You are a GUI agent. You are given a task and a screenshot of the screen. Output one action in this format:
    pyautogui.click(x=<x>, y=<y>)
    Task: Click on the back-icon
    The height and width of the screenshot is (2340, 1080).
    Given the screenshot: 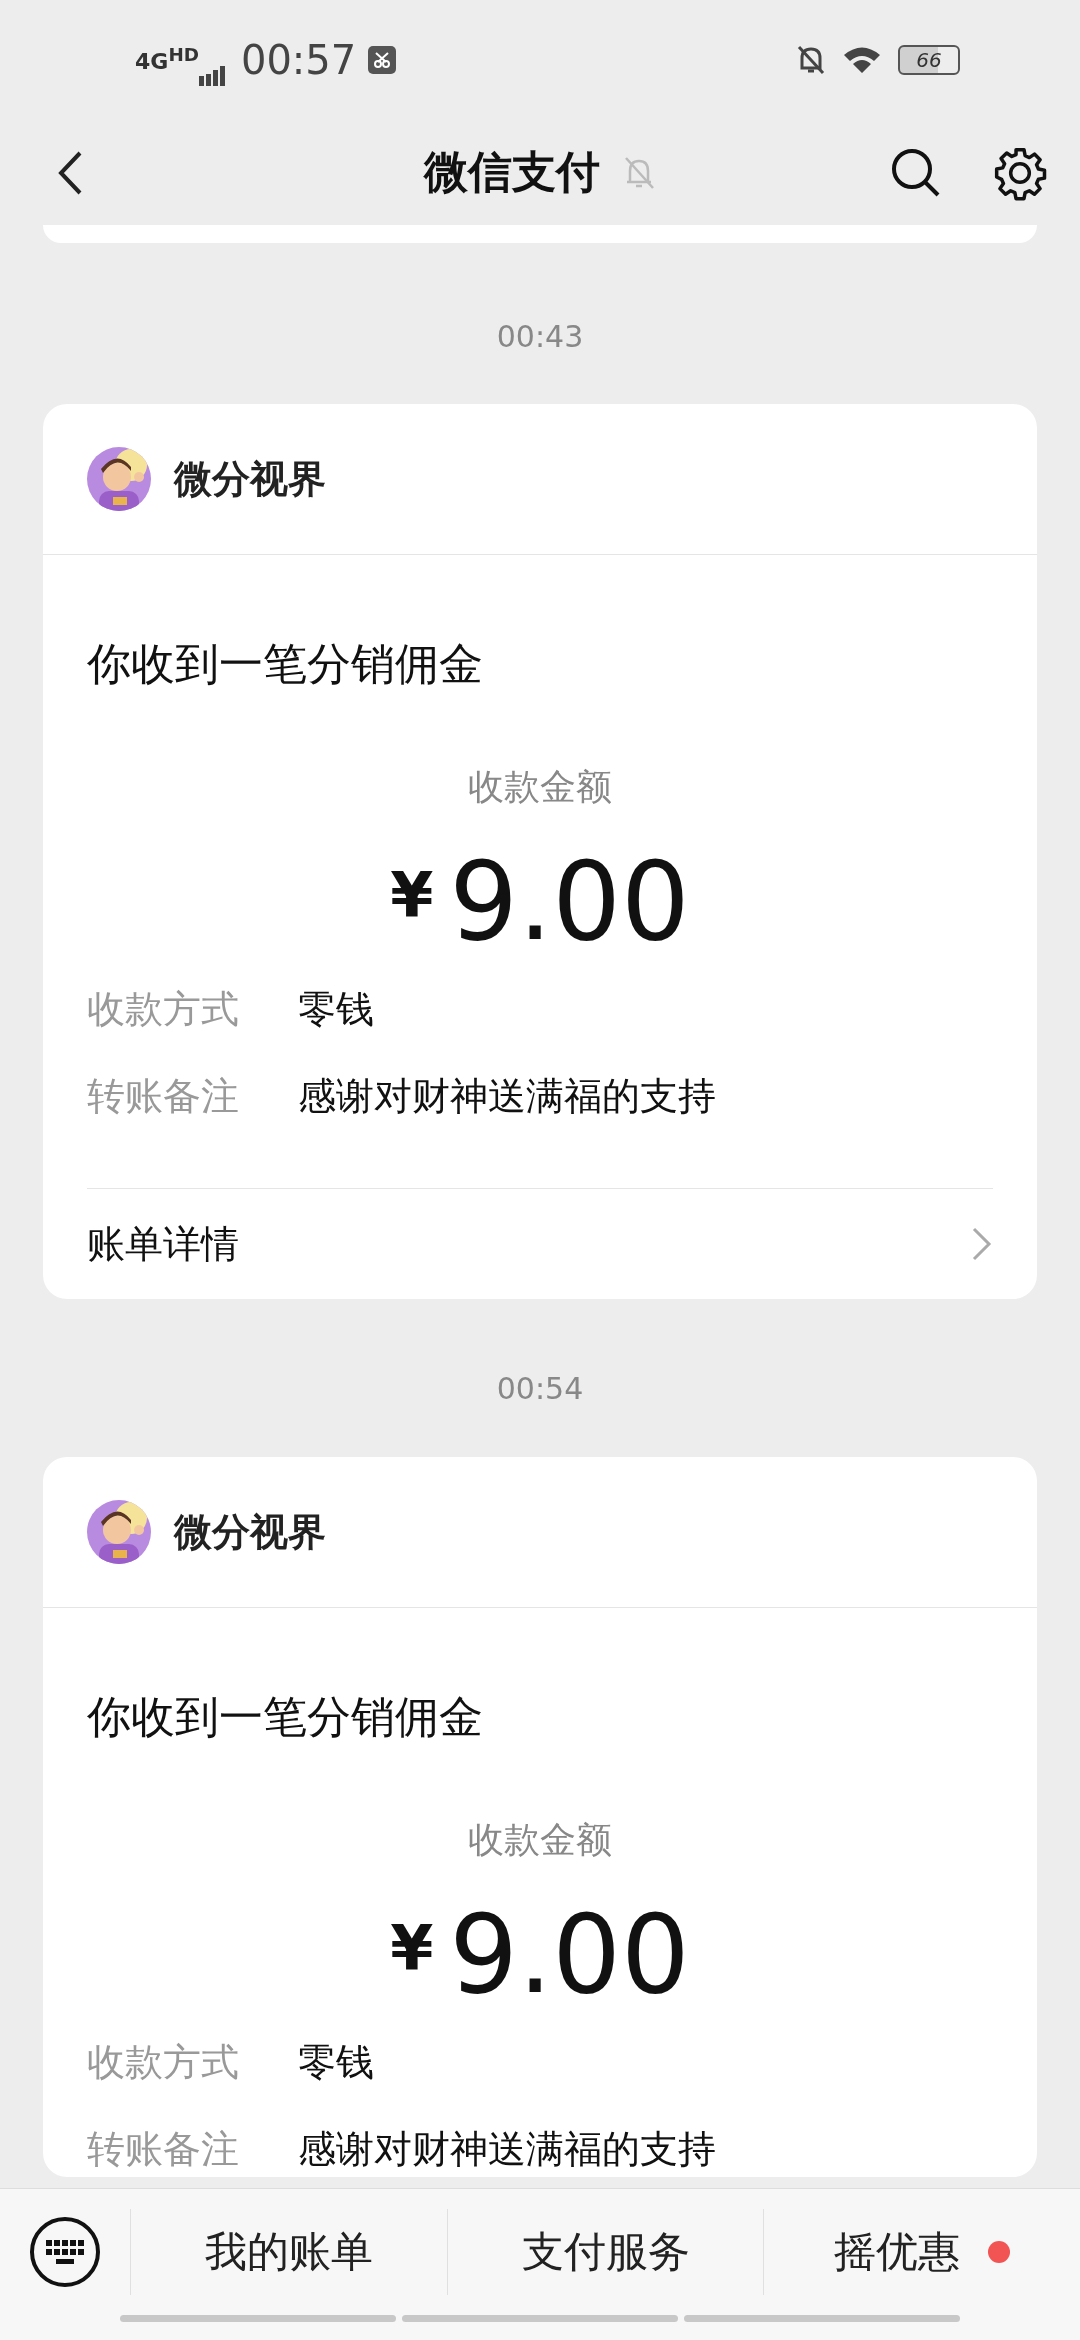 What is the action you would take?
    pyautogui.click(x=70, y=172)
    